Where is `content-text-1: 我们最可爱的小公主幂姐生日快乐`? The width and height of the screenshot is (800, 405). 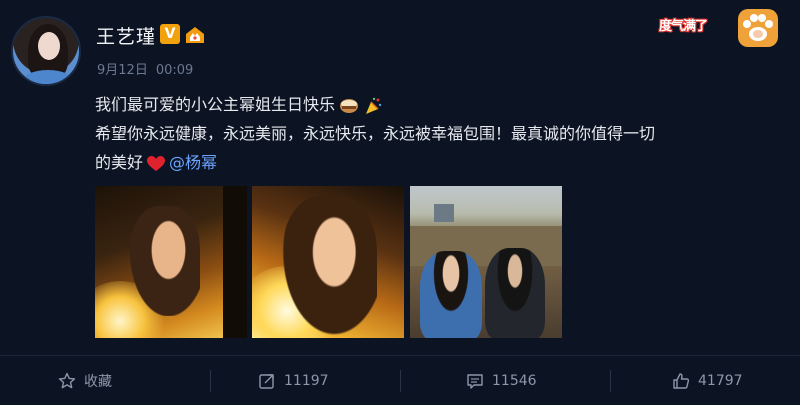
content-text-1: 我们最可爱的小公主幂姐生日快乐 is located at coordinates (215, 104).